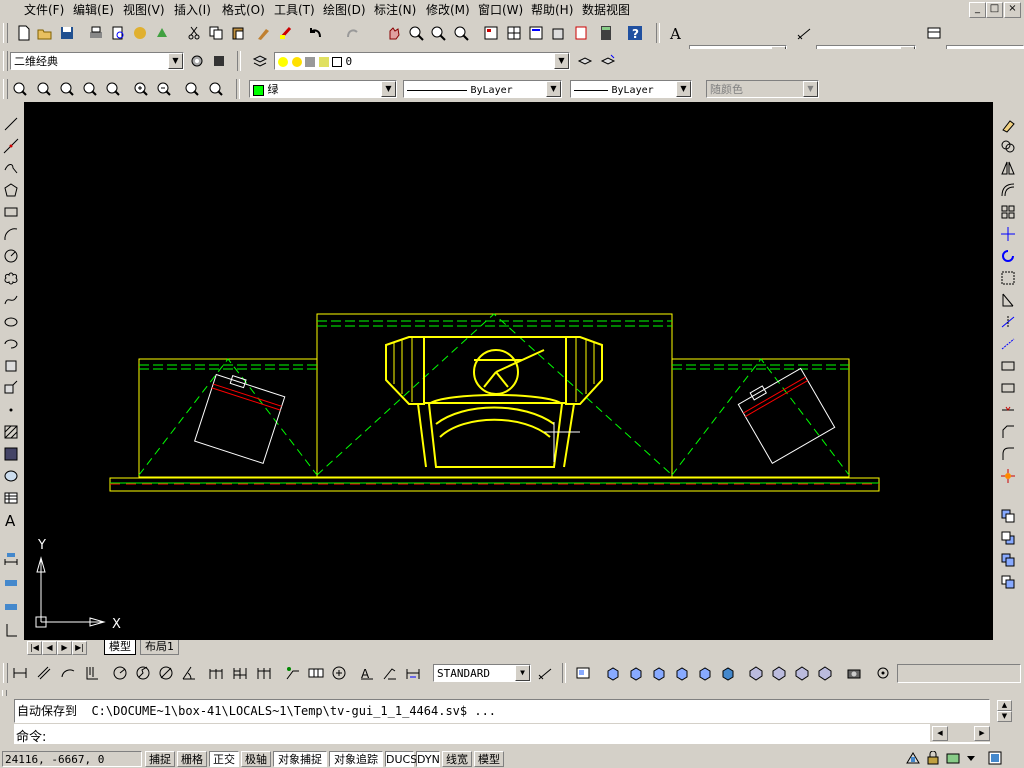 This screenshot has width=1024, height=768. What do you see at coordinates (164, 89) in the screenshot?
I see `zoom-out-icon` at bounding box center [164, 89].